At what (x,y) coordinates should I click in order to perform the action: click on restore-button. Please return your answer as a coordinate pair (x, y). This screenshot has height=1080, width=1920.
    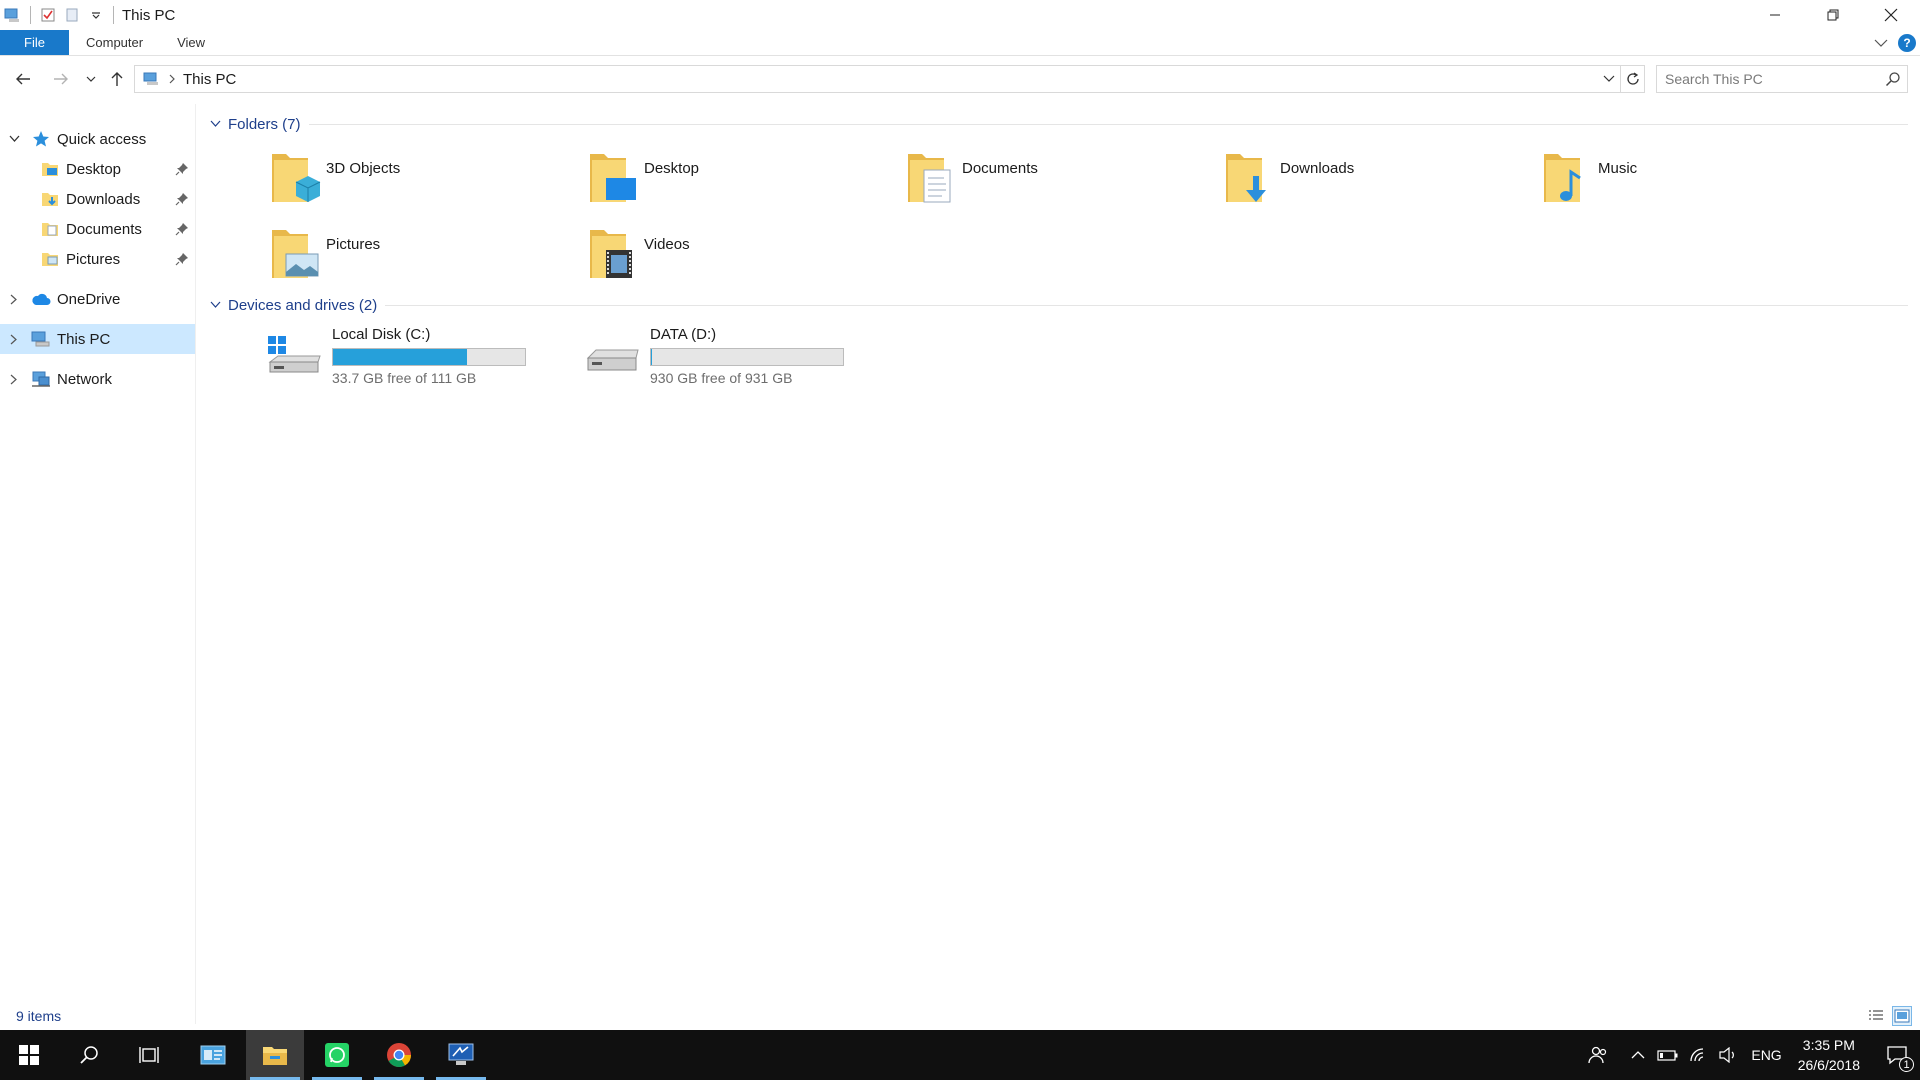
    Looking at the image, I should click on (1833, 15).